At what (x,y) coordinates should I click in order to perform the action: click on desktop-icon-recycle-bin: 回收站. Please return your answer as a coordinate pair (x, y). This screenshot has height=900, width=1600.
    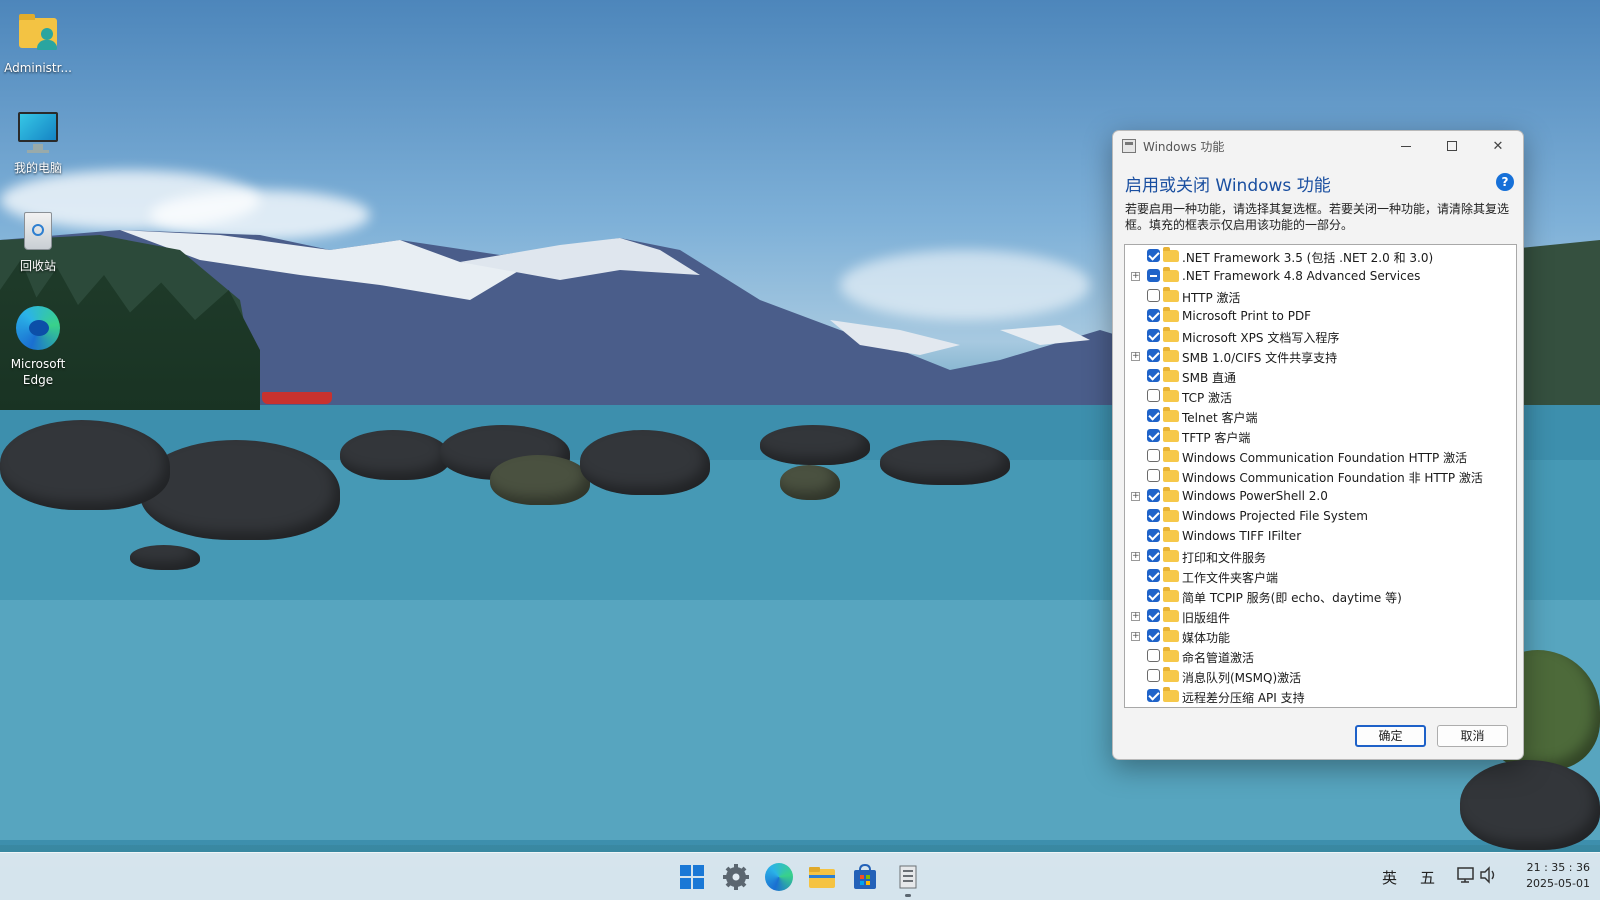
    Looking at the image, I should click on (38, 241).